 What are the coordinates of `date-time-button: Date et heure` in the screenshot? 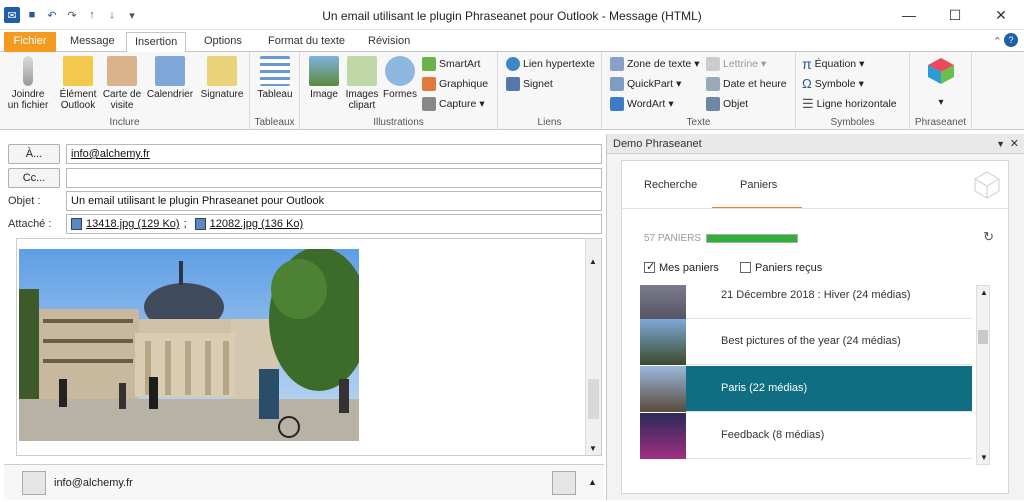 It's located at (746, 84).